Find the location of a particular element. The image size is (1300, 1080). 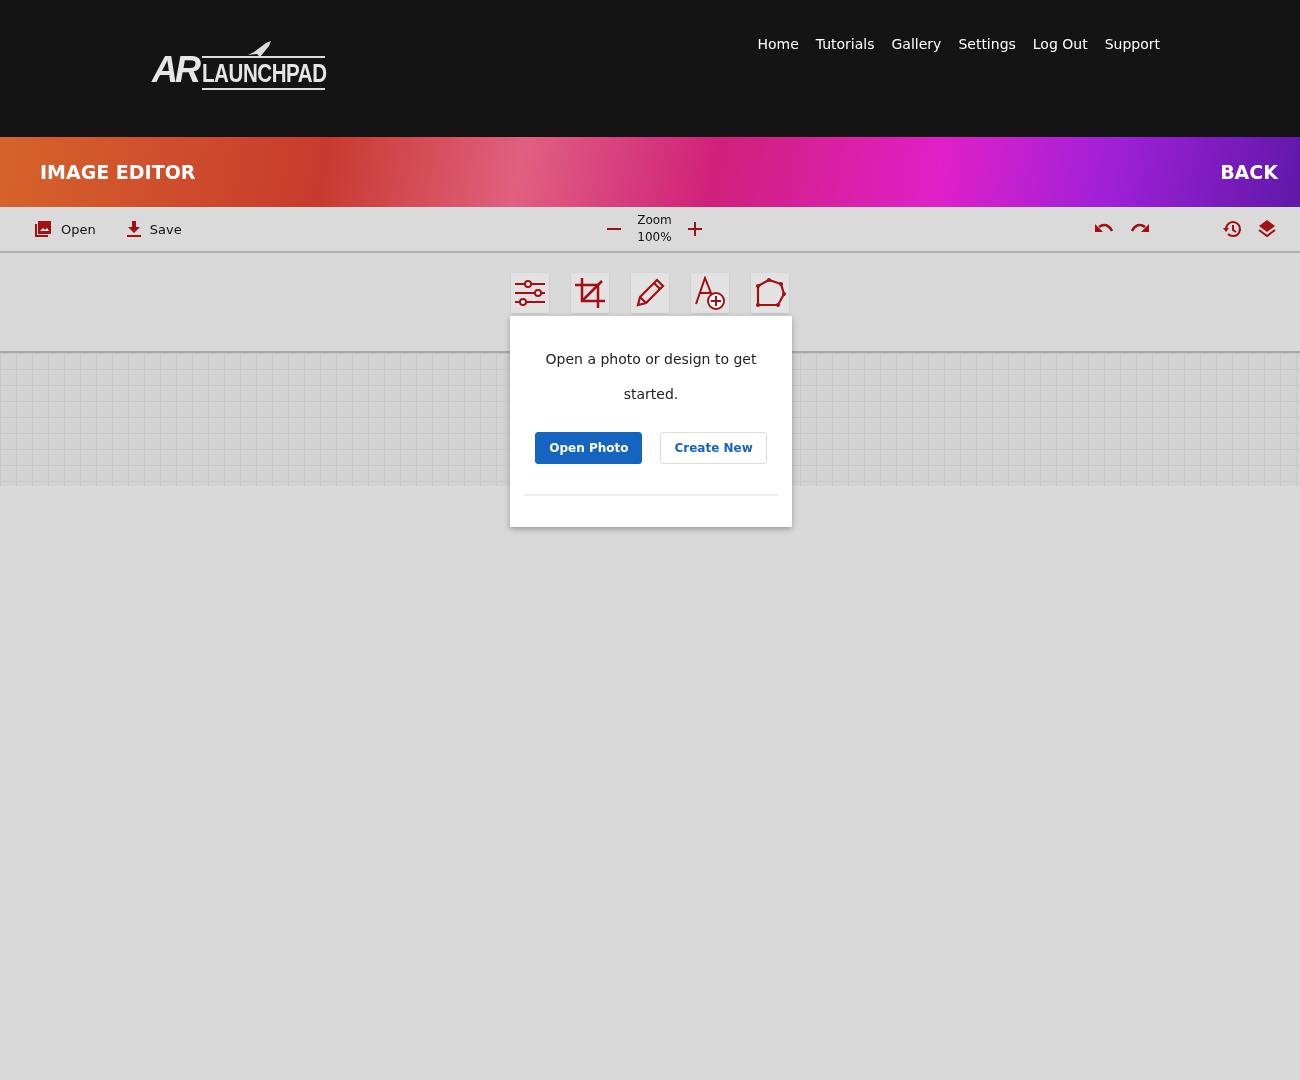

back-link: BACK is located at coordinates (1249, 172).